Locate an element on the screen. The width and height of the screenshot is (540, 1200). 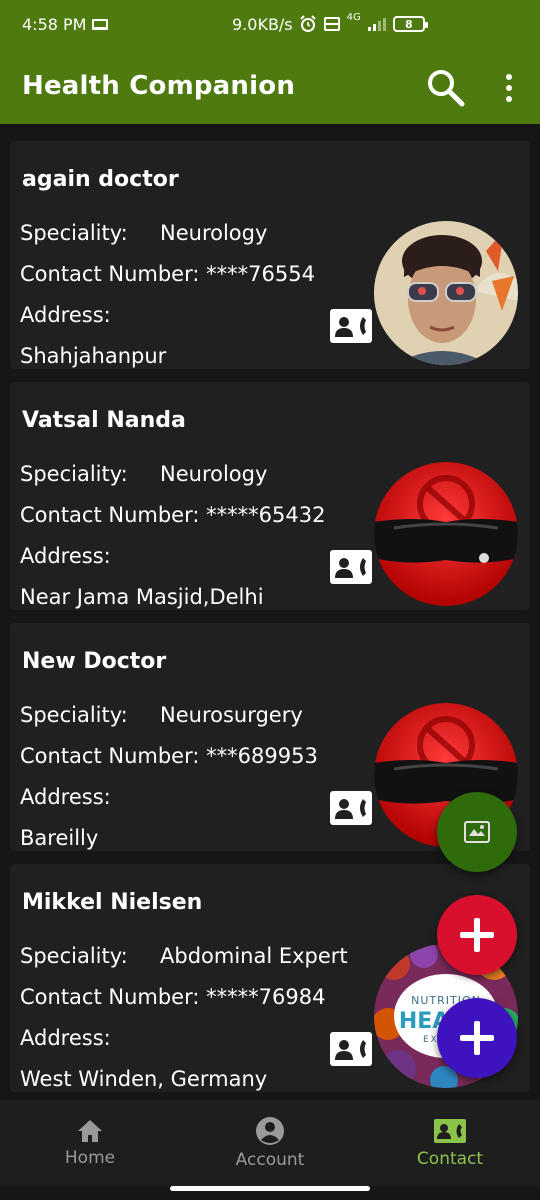
speciality-row: Speciality: Neurosurgery is located at coordinates (161, 715).